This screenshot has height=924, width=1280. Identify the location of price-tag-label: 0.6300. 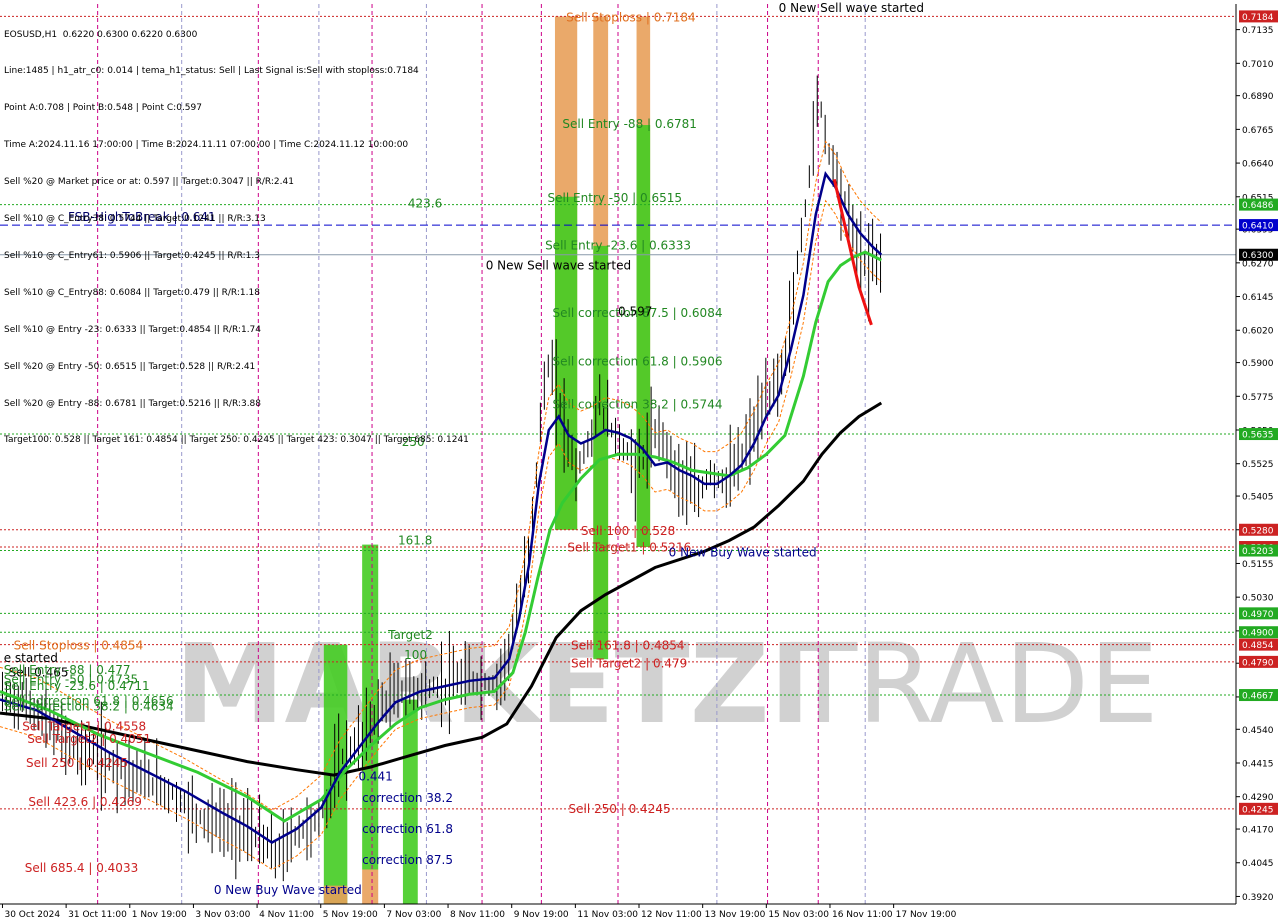
(1258, 256).